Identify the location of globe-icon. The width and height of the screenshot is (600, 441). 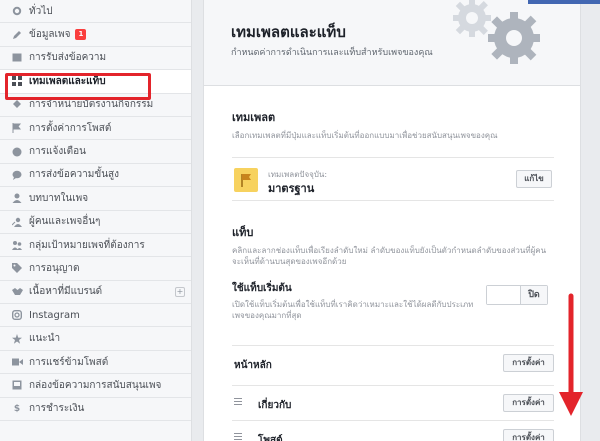
(17, 152).